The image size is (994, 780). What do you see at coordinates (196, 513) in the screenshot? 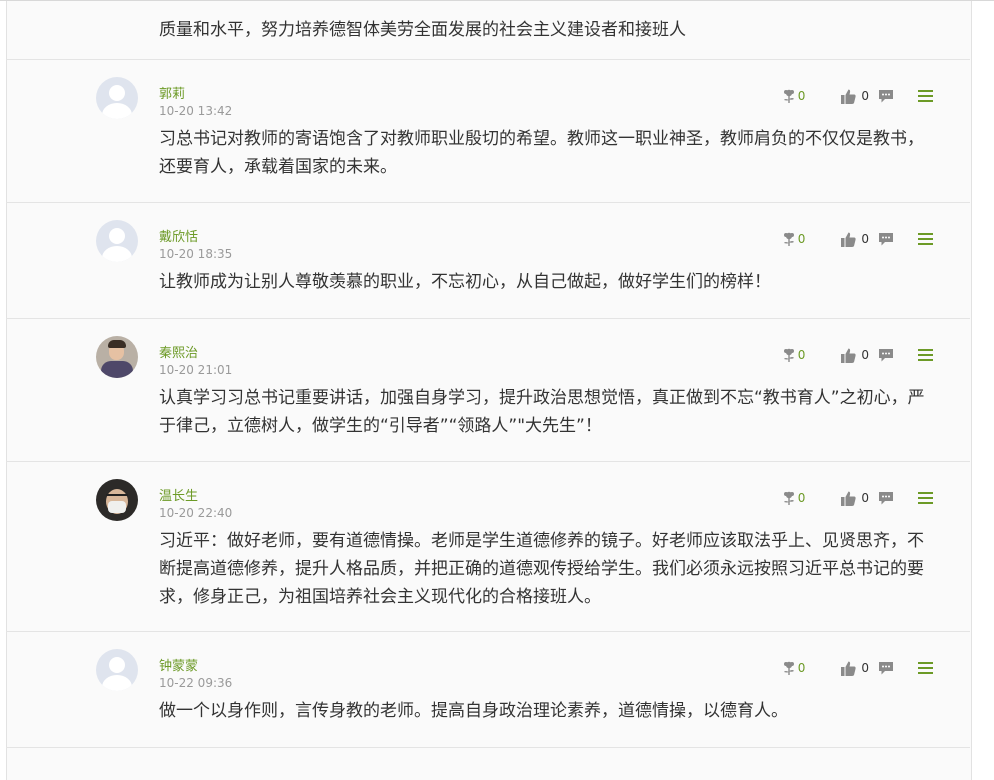
I see `comment-time: 10-20 22:40` at bounding box center [196, 513].